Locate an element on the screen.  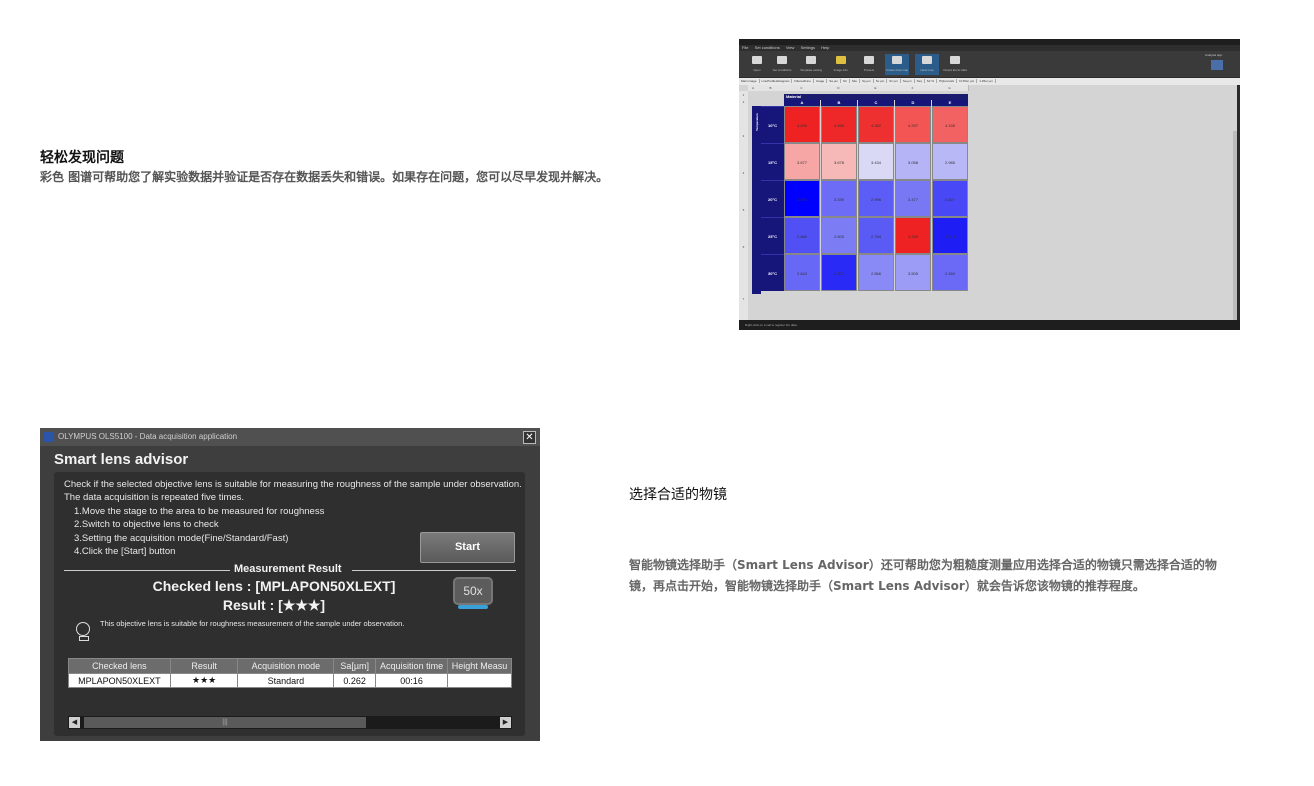
menu-set-conditions: Set conditions is located at coordinates (767, 47).